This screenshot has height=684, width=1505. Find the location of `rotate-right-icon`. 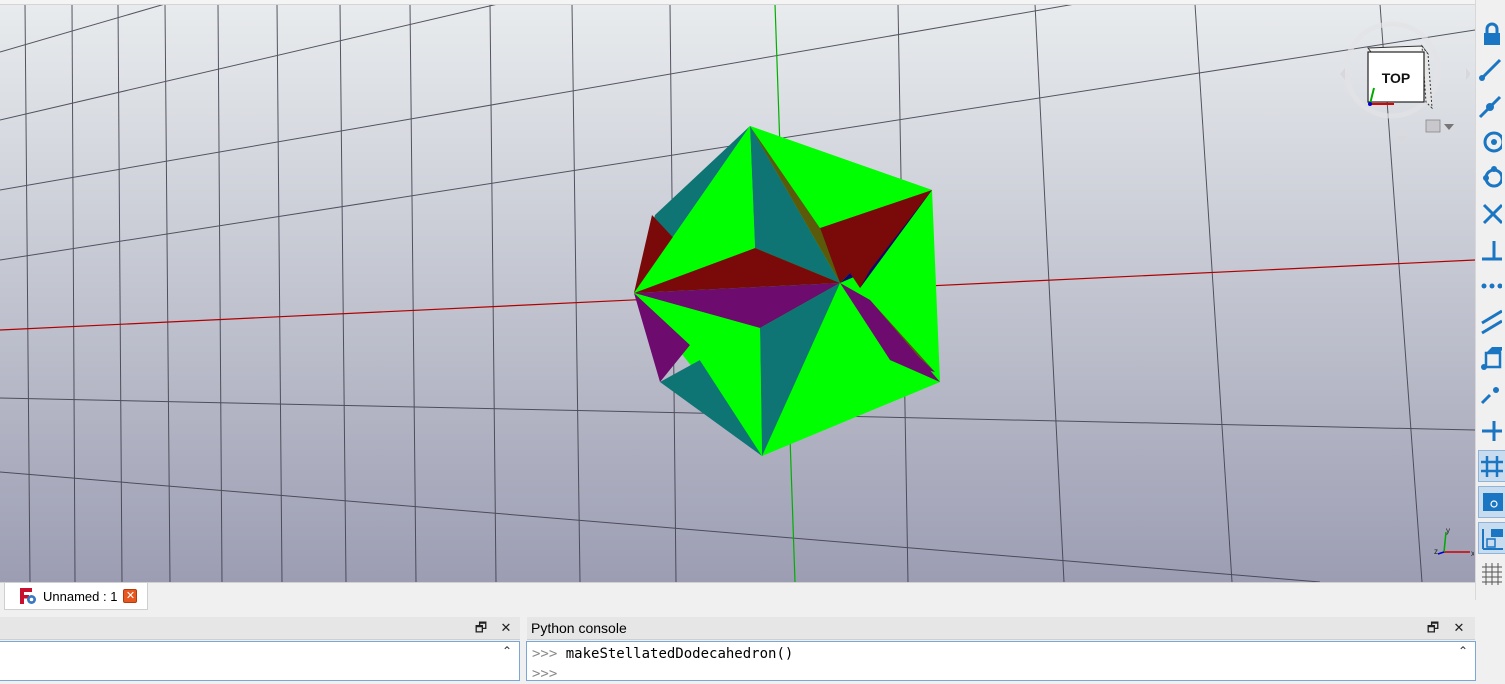

rotate-right-icon is located at coordinates (1468, 74).